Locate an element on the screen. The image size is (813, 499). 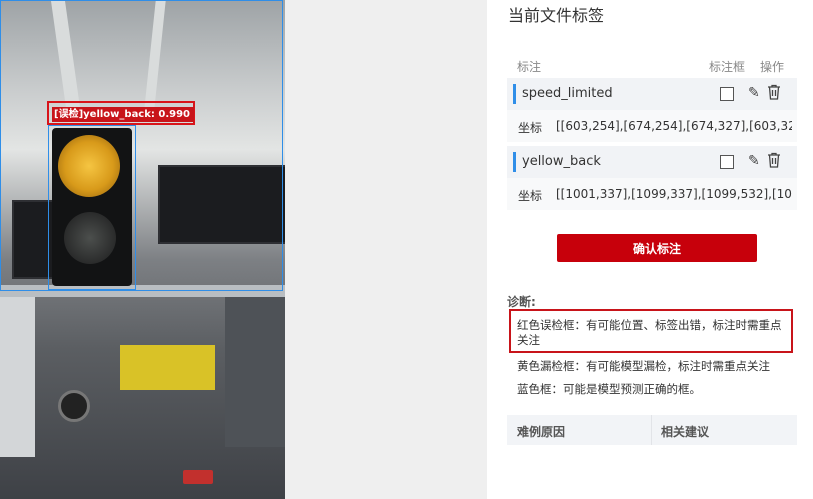
prediction-box-blue is located at coordinates (92, 207).